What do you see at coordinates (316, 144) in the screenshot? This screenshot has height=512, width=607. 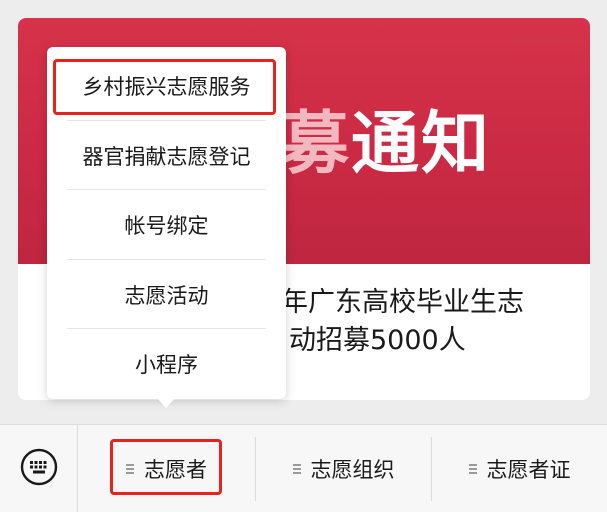 I see `banner-title-prefix: 募` at bounding box center [316, 144].